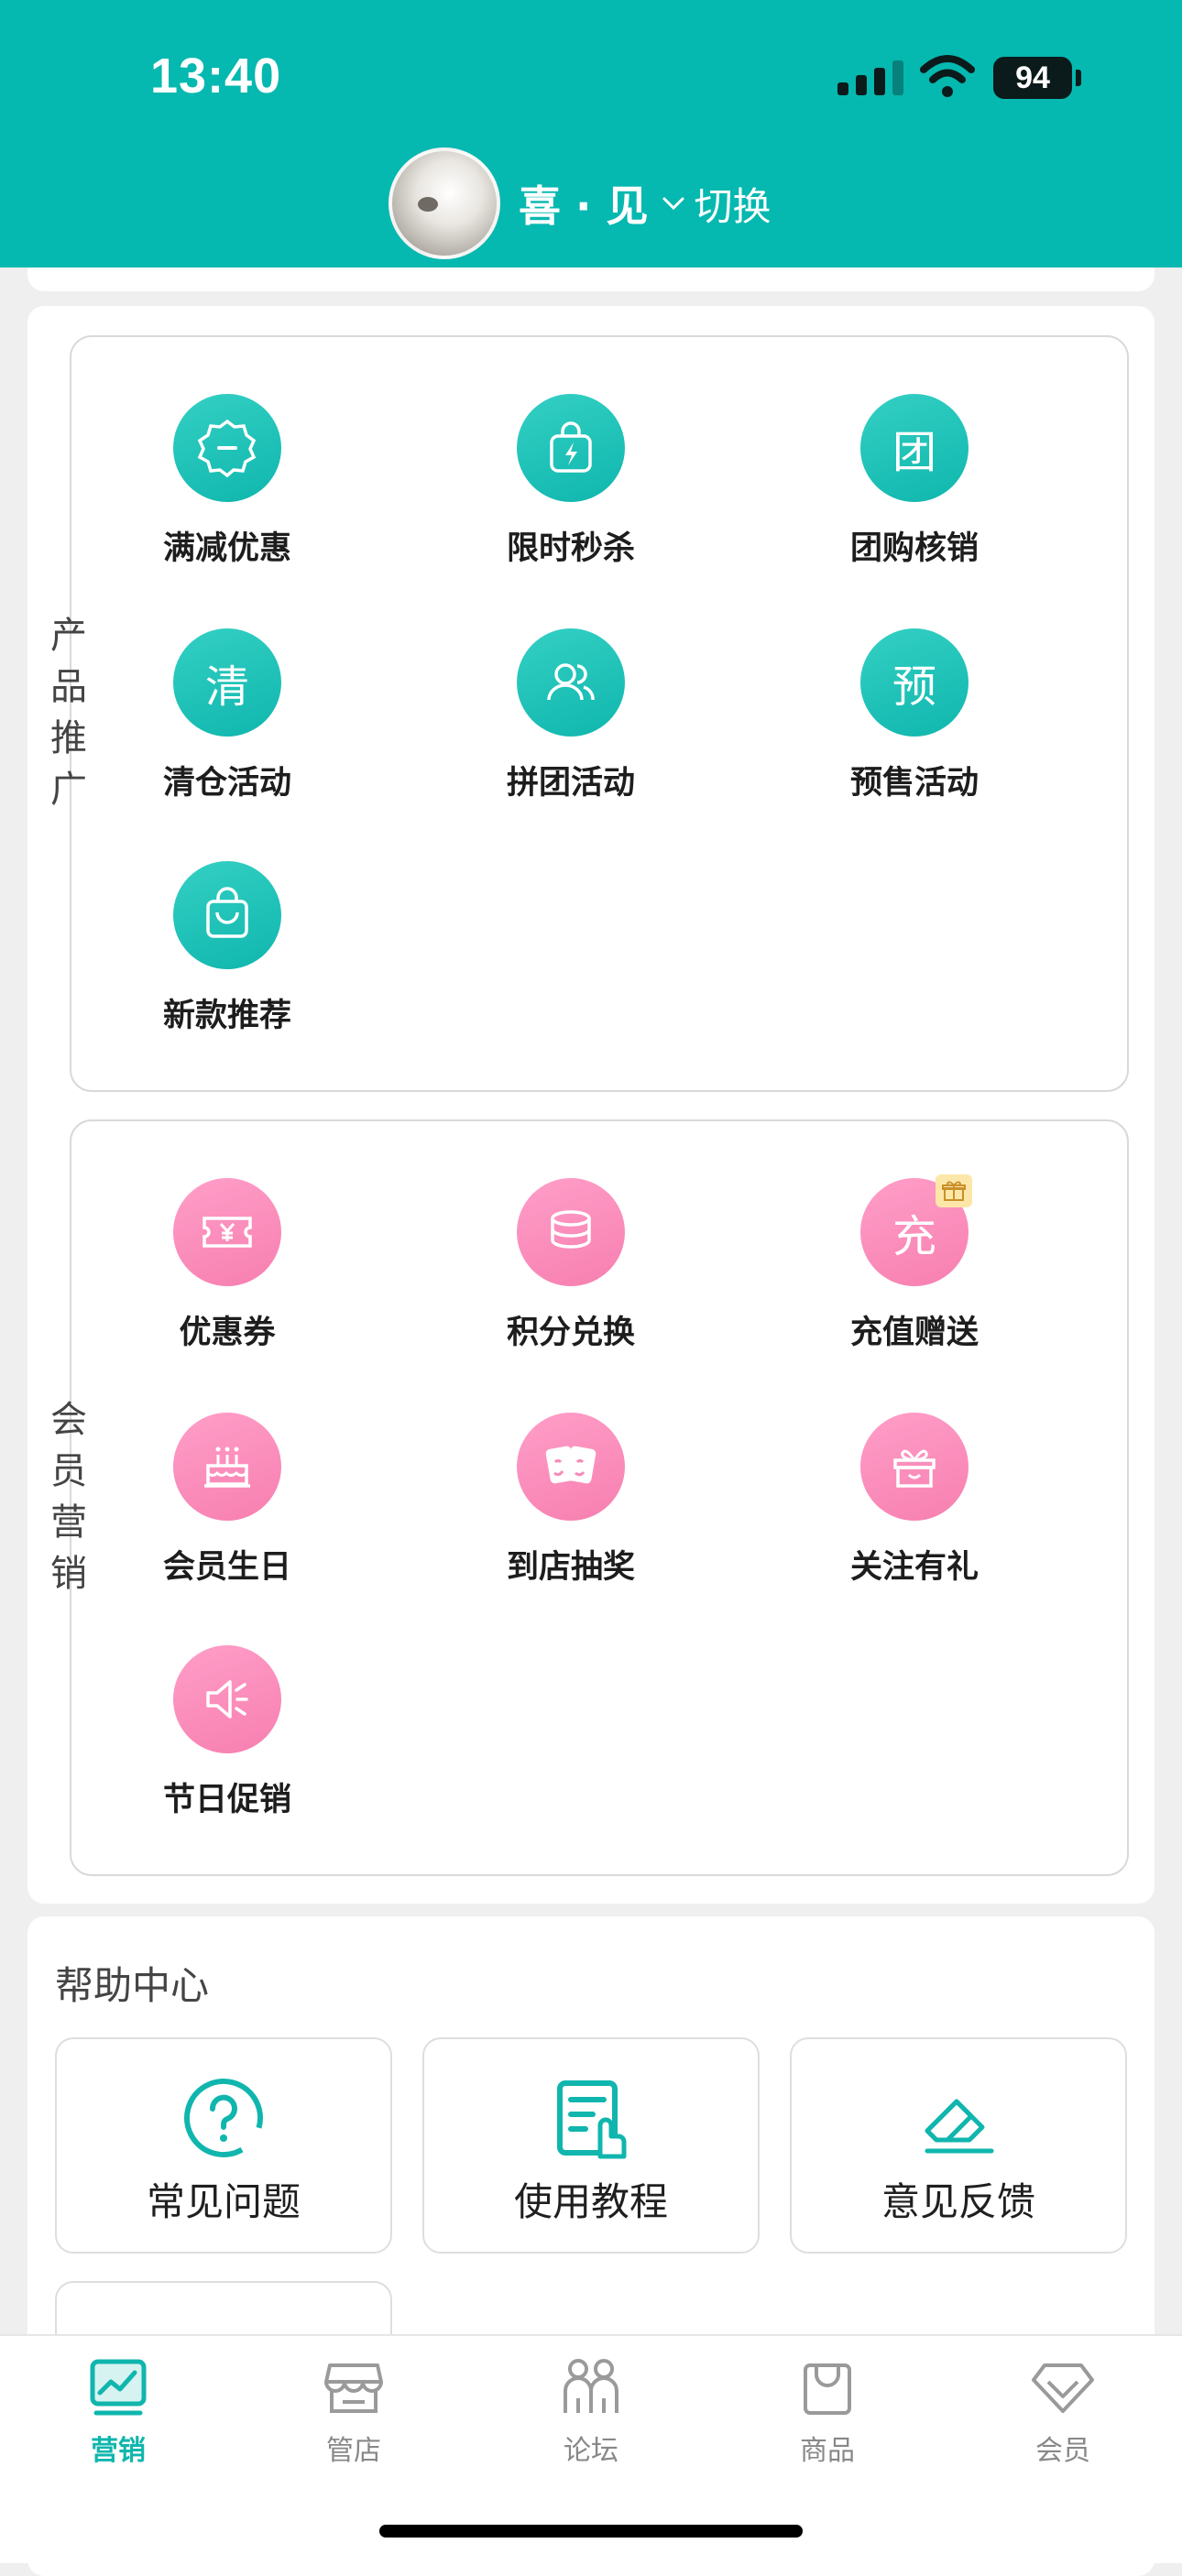 Image resolution: width=1182 pixels, height=2576 pixels. Describe the element at coordinates (960, 2126) in the screenshot. I see `feedback-eraser-icon` at that location.